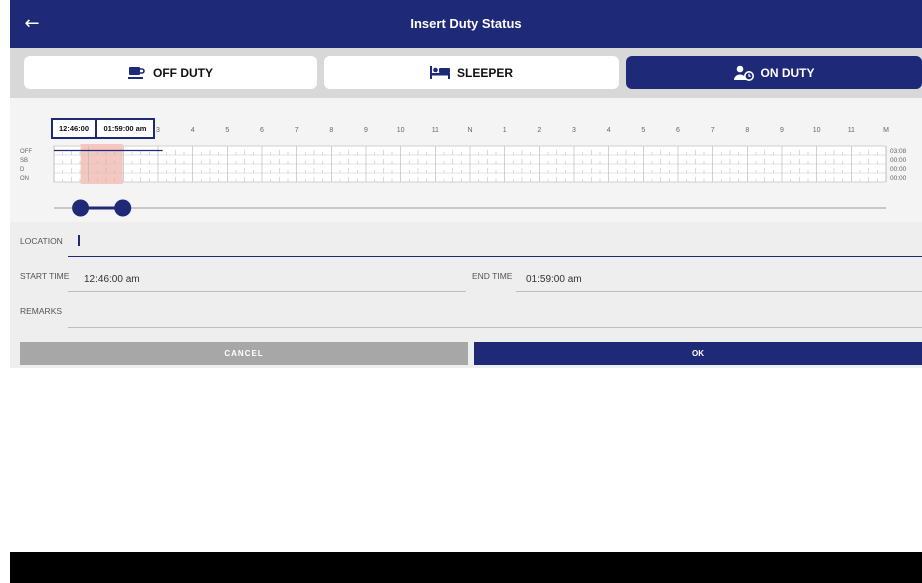 The image size is (922, 583). I want to click on off-duty-button: OFF DUTY, so click(170, 72).